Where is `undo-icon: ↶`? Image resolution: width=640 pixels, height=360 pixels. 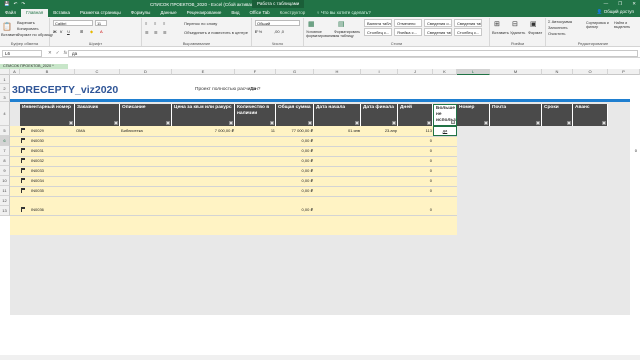
undo-icon: ↶ is located at coordinates (16, 4).